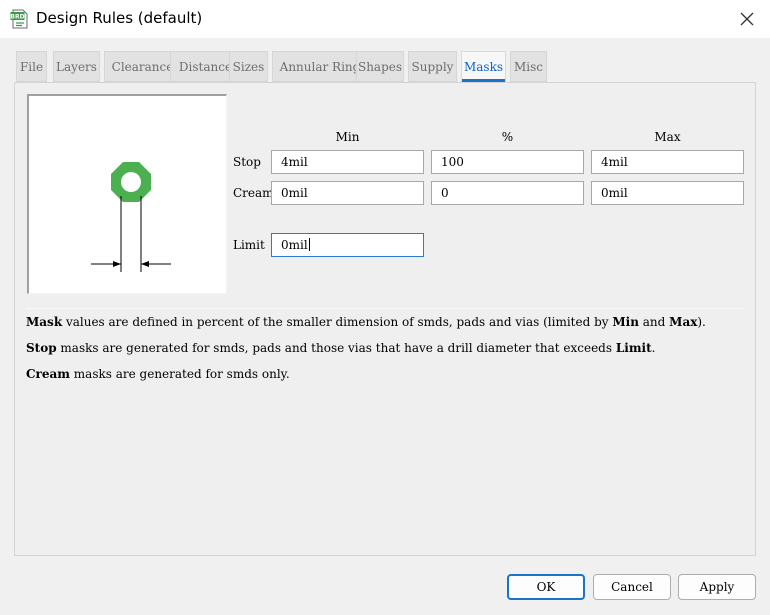 This screenshot has width=770, height=615. I want to click on description-text: ., so click(653, 348).